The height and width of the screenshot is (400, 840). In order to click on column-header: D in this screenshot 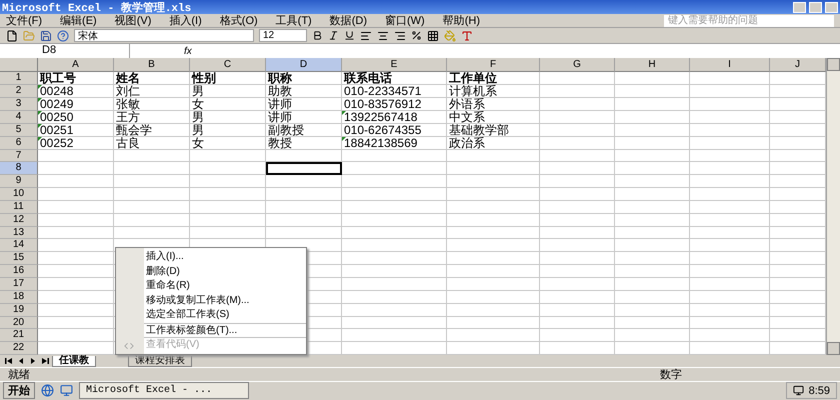, I will do `click(304, 65)`.